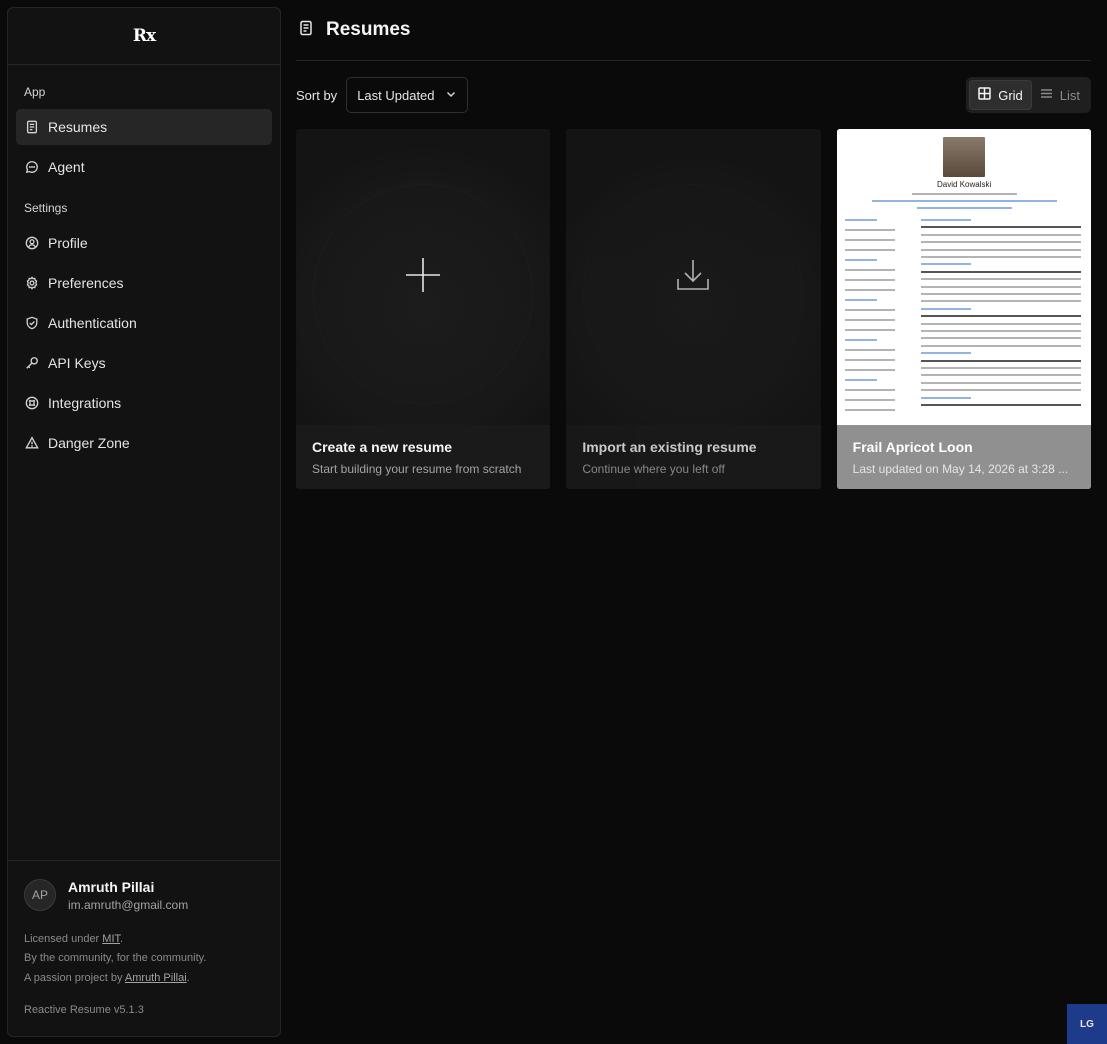  What do you see at coordinates (1069, 95) in the screenshot?
I see `list-view-label: List` at bounding box center [1069, 95].